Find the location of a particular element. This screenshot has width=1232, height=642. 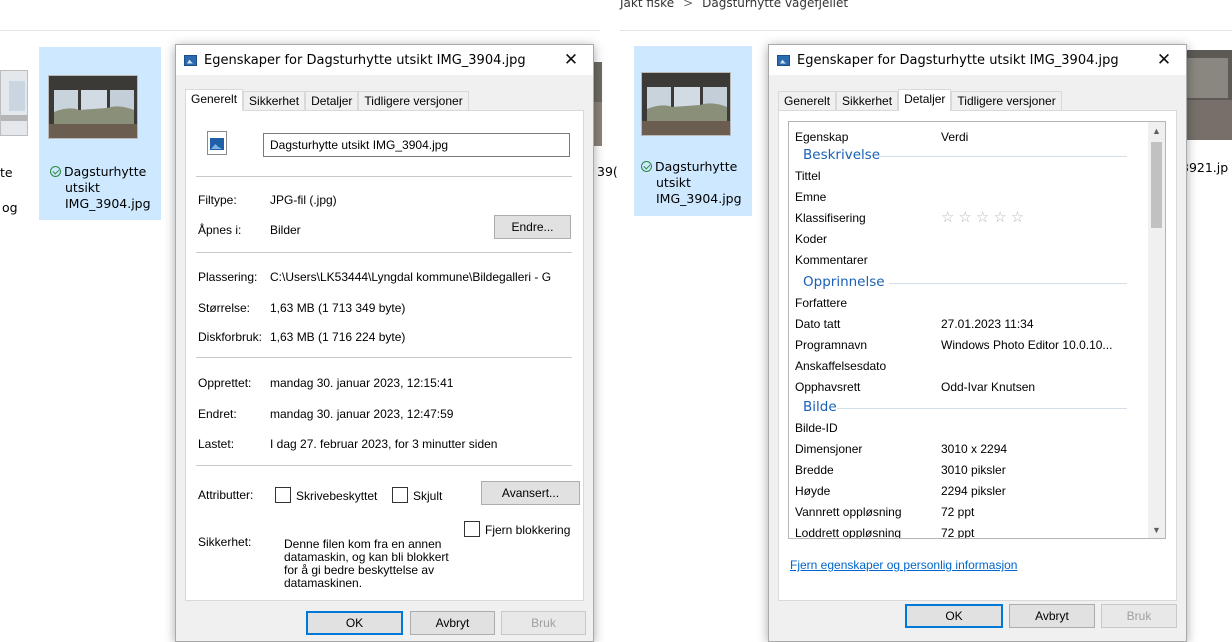

cabin-view-thumbnail is located at coordinates (93, 107).